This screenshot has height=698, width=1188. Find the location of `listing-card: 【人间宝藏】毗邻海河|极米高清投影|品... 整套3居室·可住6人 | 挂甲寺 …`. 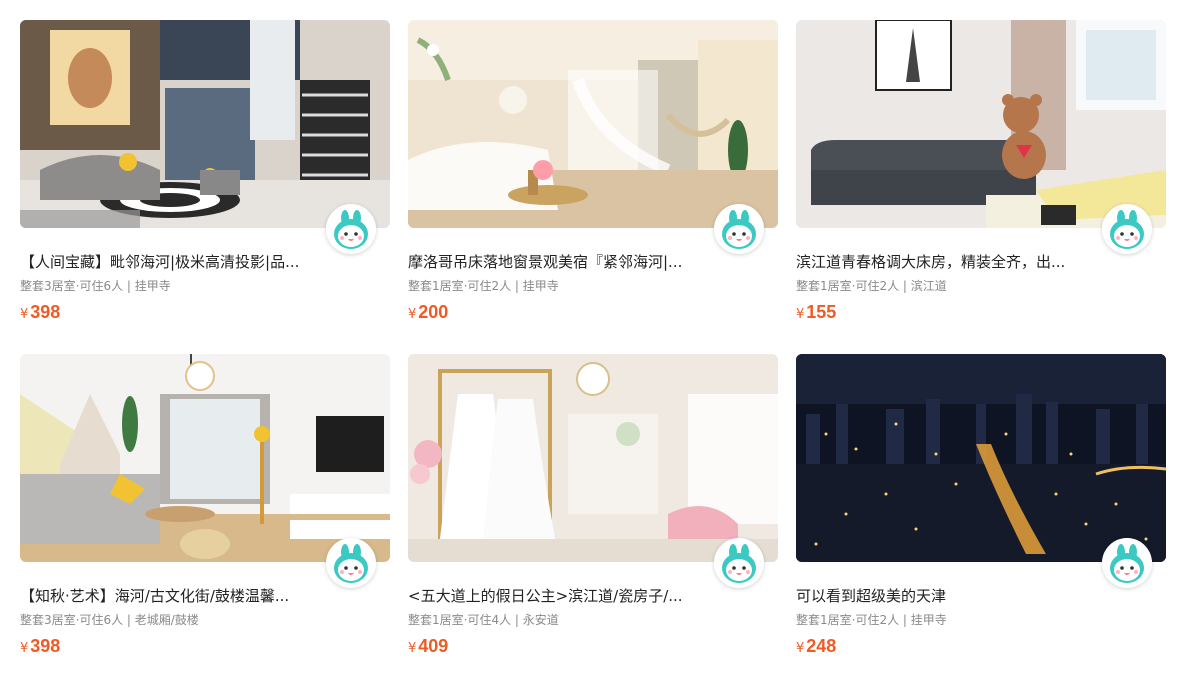

listing-card: 【人间宝藏】毗邻海河|极米高清投影|品... 整套3居室·可住6人 | 挂甲寺 … is located at coordinates (205, 187).